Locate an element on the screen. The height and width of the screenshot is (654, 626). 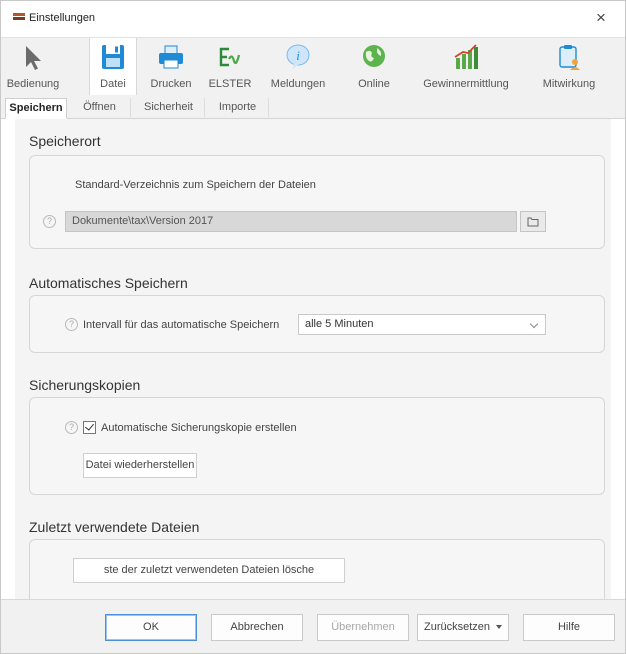
browse-folder-button is located at coordinates (533, 221).